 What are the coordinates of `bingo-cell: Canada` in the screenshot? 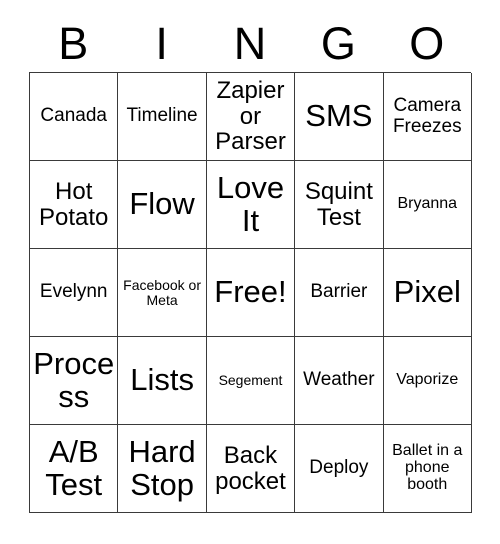 It's located at (74, 117).